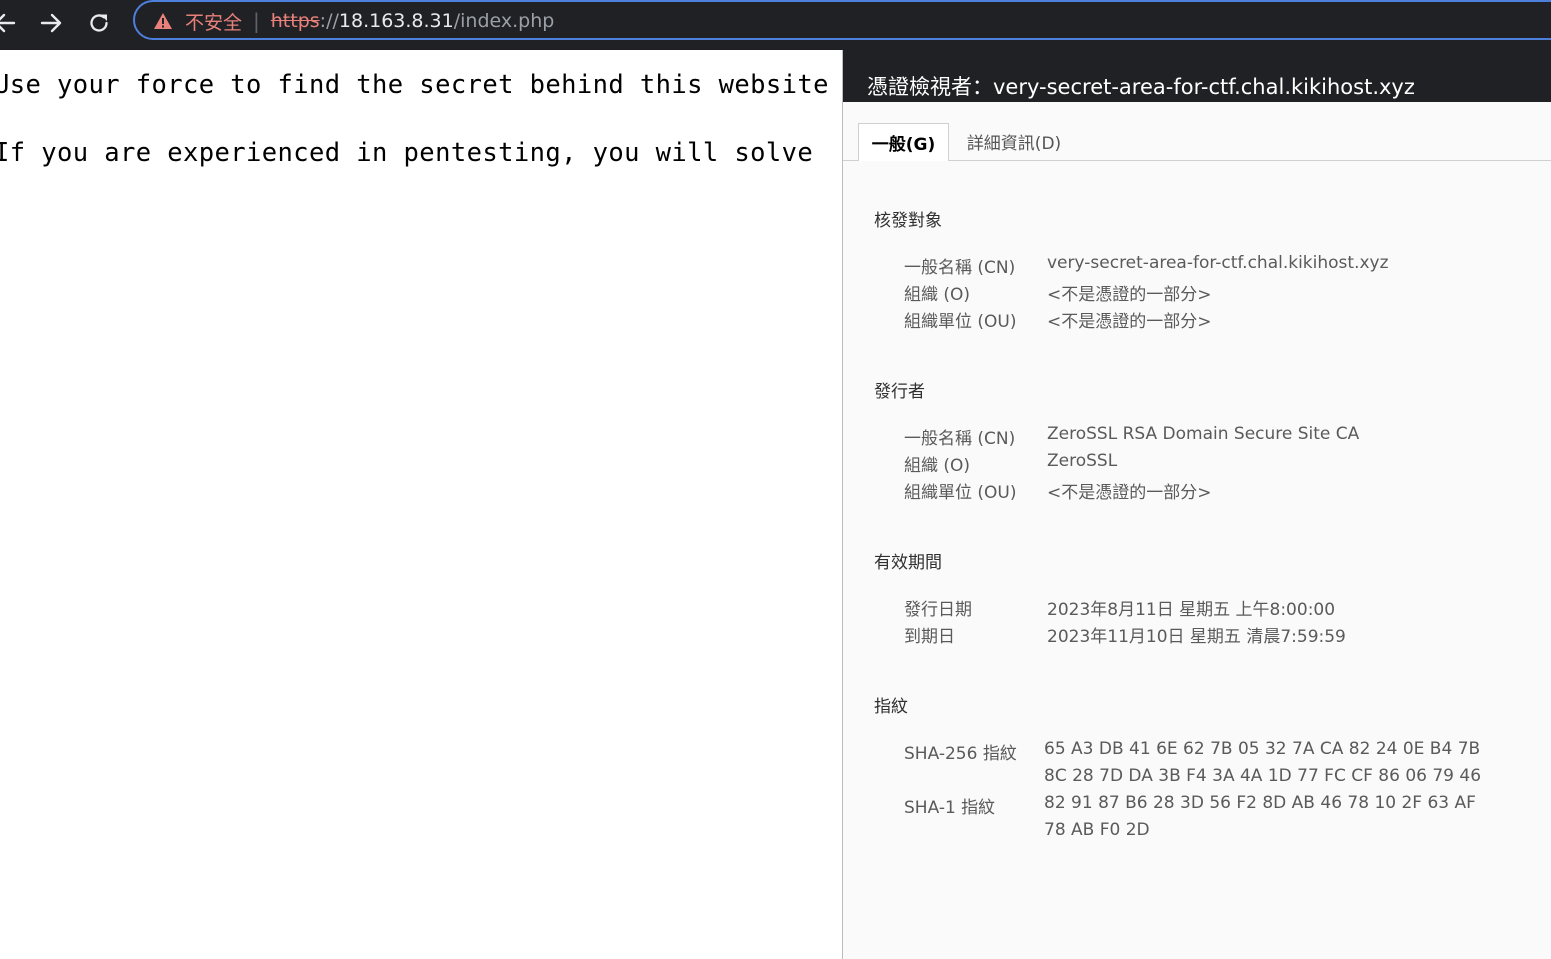  Describe the element at coordinates (213, 21) in the screenshot. I see `security-status-label: 不安全` at that location.